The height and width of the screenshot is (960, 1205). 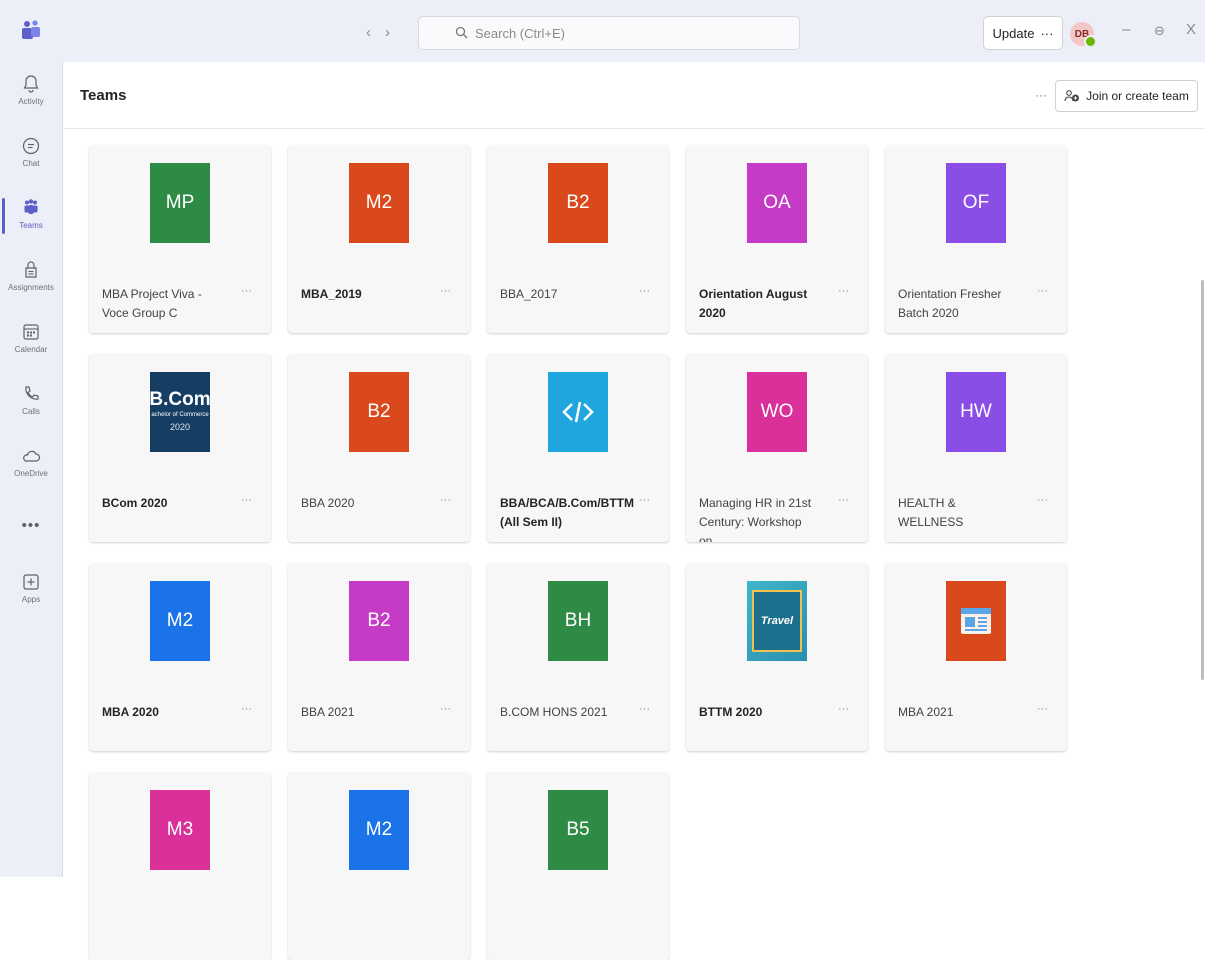 What do you see at coordinates (31, 206) in the screenshot?
I see `teams-icon` at bounding box center [31, 206].